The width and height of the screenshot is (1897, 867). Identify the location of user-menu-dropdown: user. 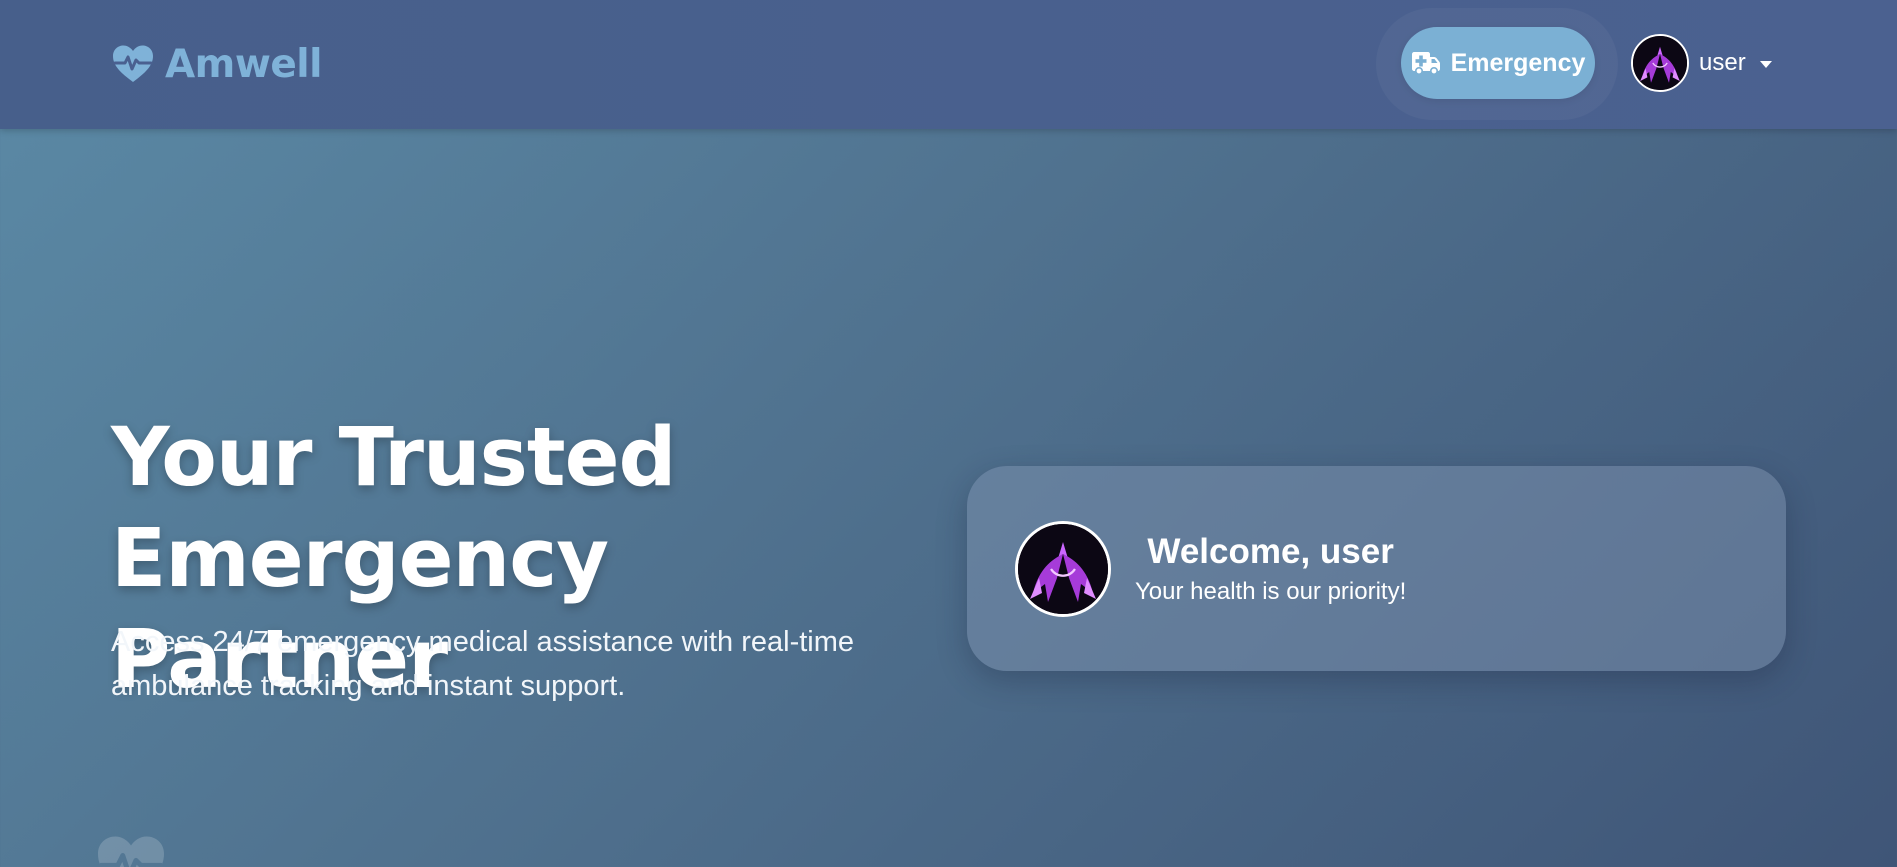
(1701, 63).